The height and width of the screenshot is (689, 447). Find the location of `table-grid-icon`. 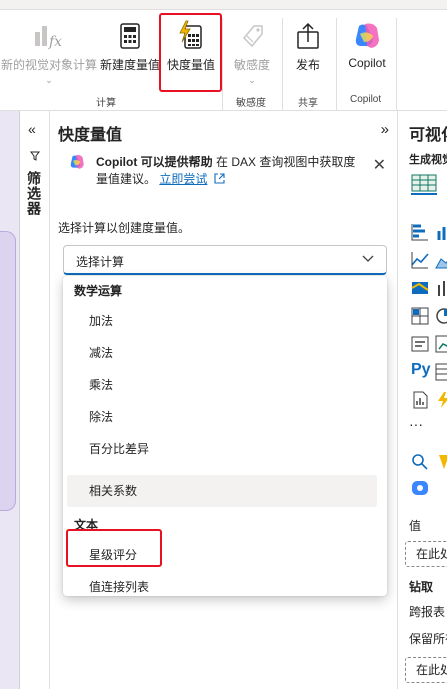

table-grid-icon is located at coordinates (424, 183).